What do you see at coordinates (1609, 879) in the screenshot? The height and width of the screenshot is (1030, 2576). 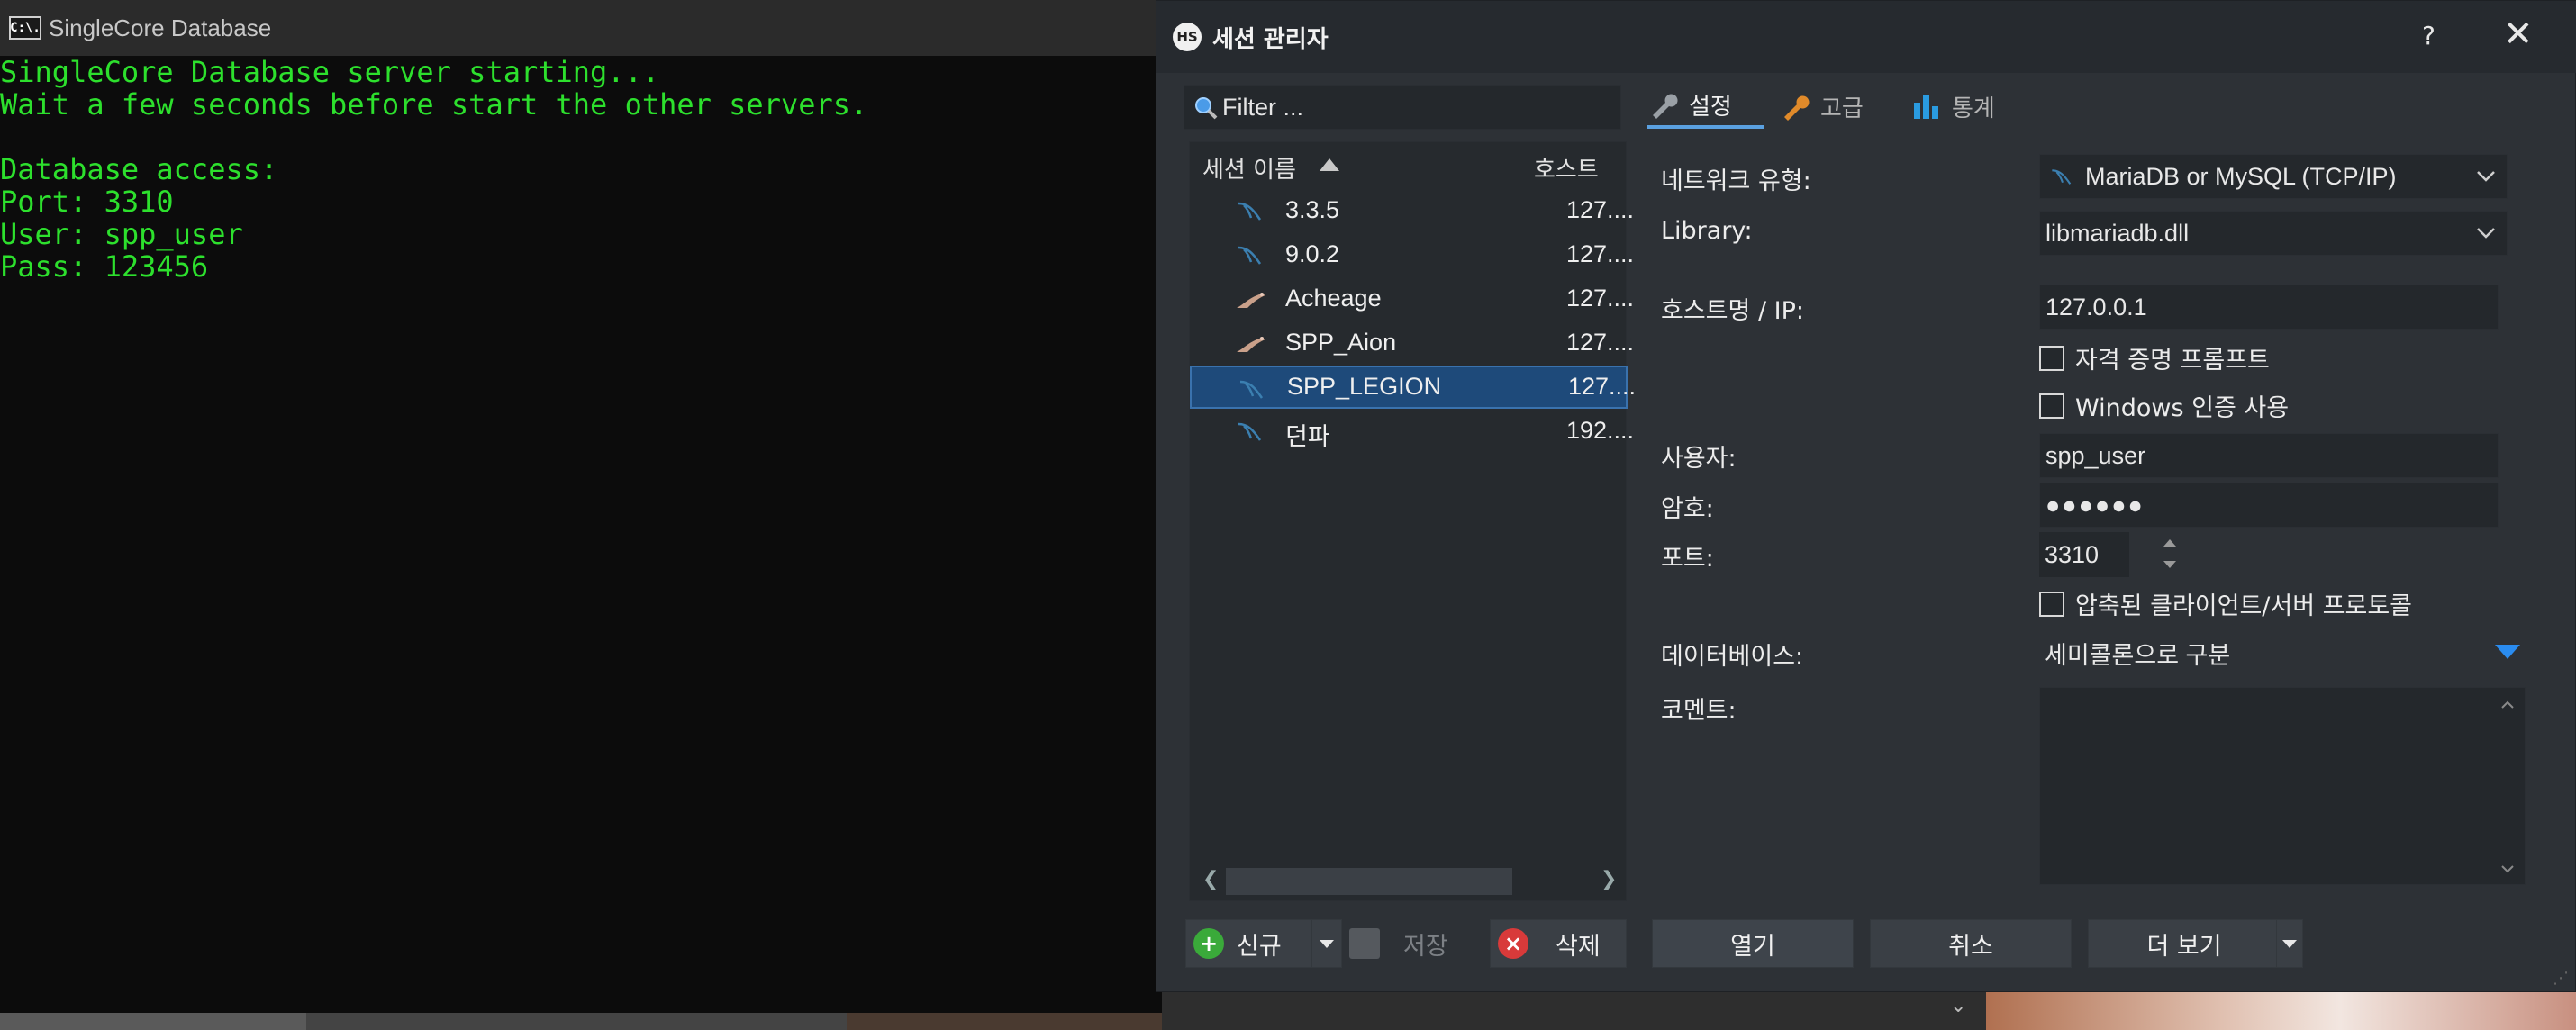 I see `scroll-right-icon: ❯` at bounding box center [1609, 879].